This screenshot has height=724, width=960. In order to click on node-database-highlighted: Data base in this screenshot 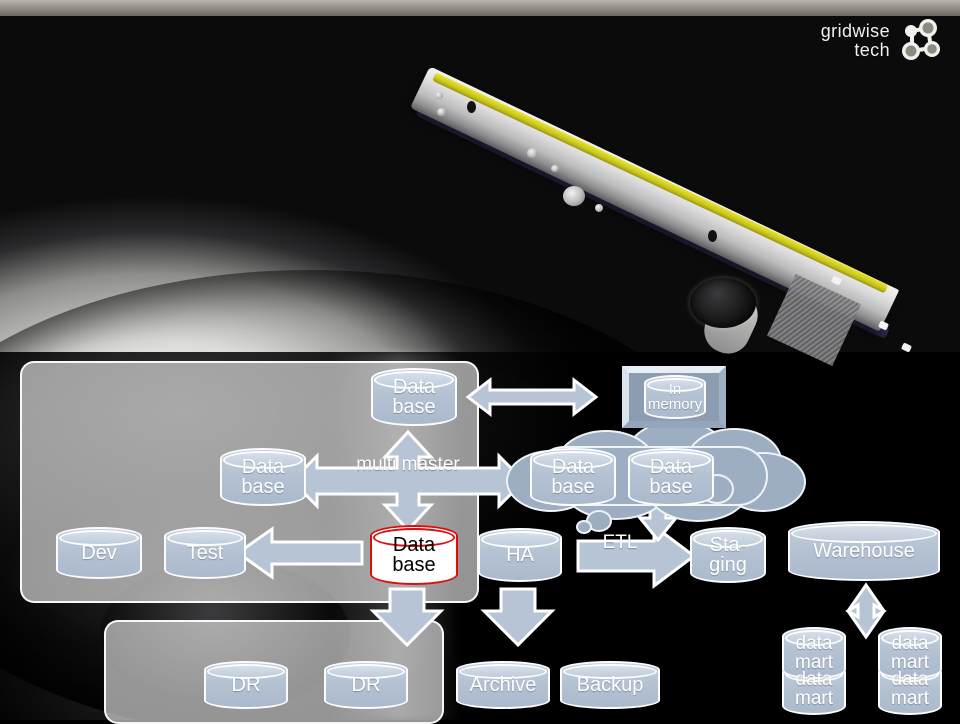, I will do `click(414, 555)`.